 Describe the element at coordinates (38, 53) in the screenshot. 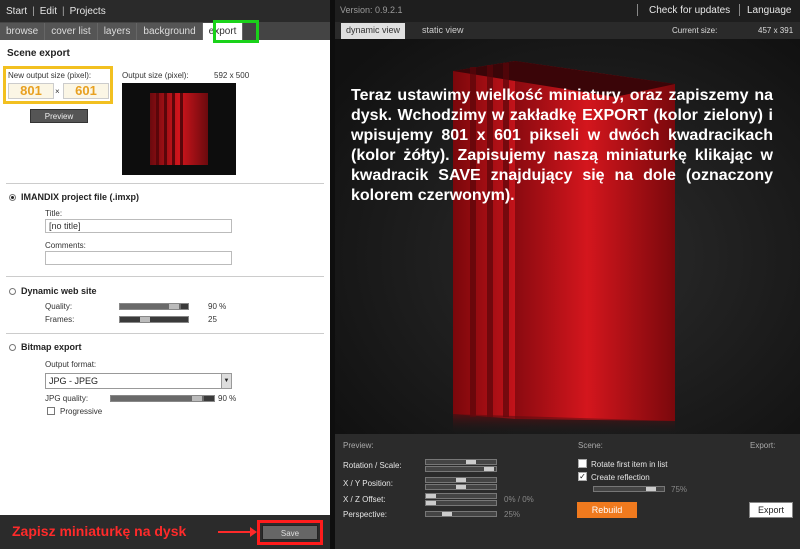

I see `scene-export-title: Scene export` at that location.